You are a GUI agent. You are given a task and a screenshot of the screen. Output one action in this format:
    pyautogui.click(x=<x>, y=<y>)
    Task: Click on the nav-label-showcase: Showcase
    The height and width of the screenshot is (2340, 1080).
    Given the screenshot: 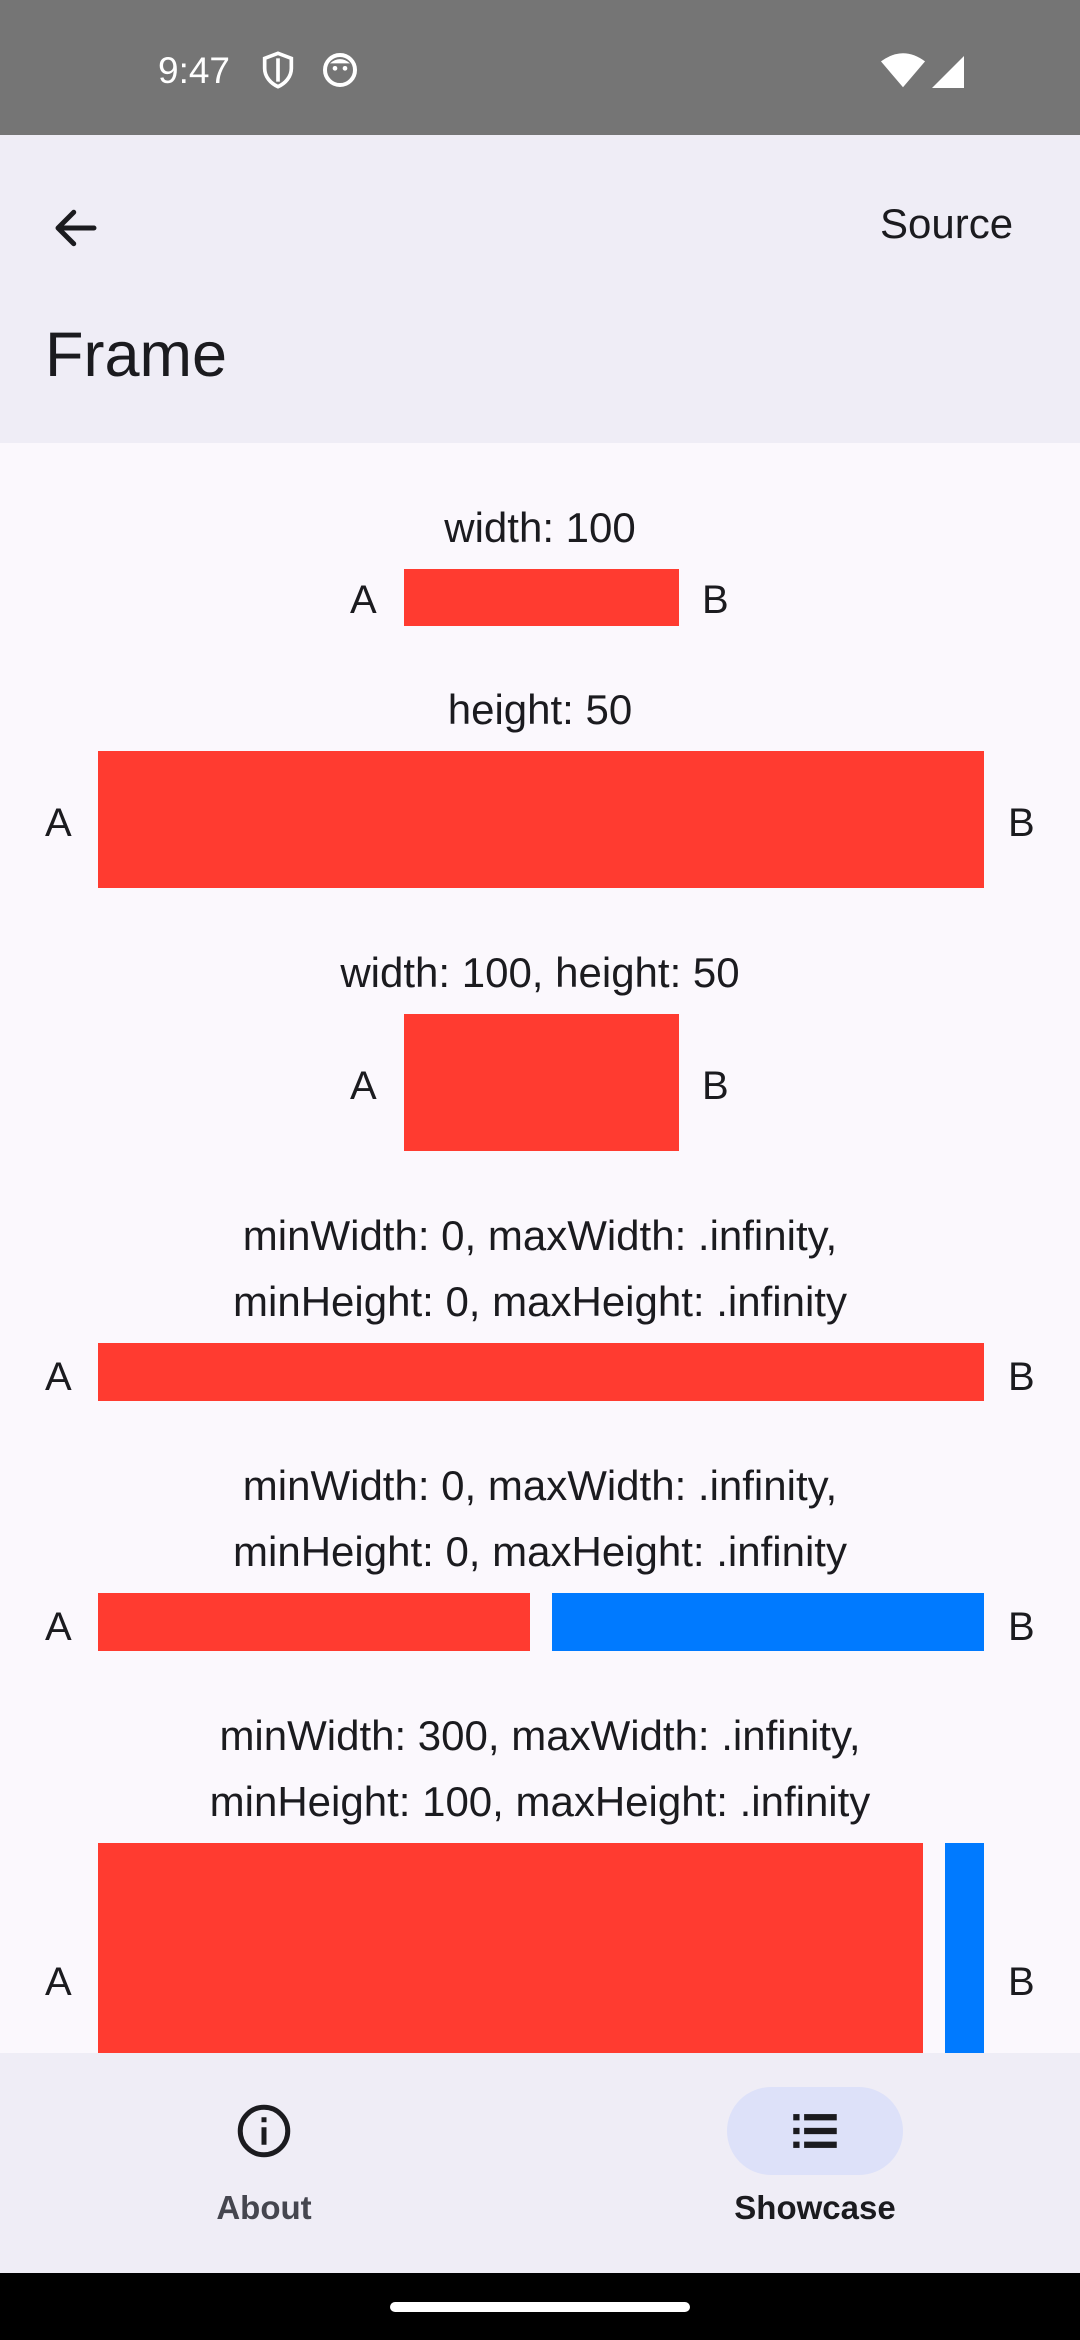 What is the action you would take?
    pyautogui.click(x=815, y=2207)
    